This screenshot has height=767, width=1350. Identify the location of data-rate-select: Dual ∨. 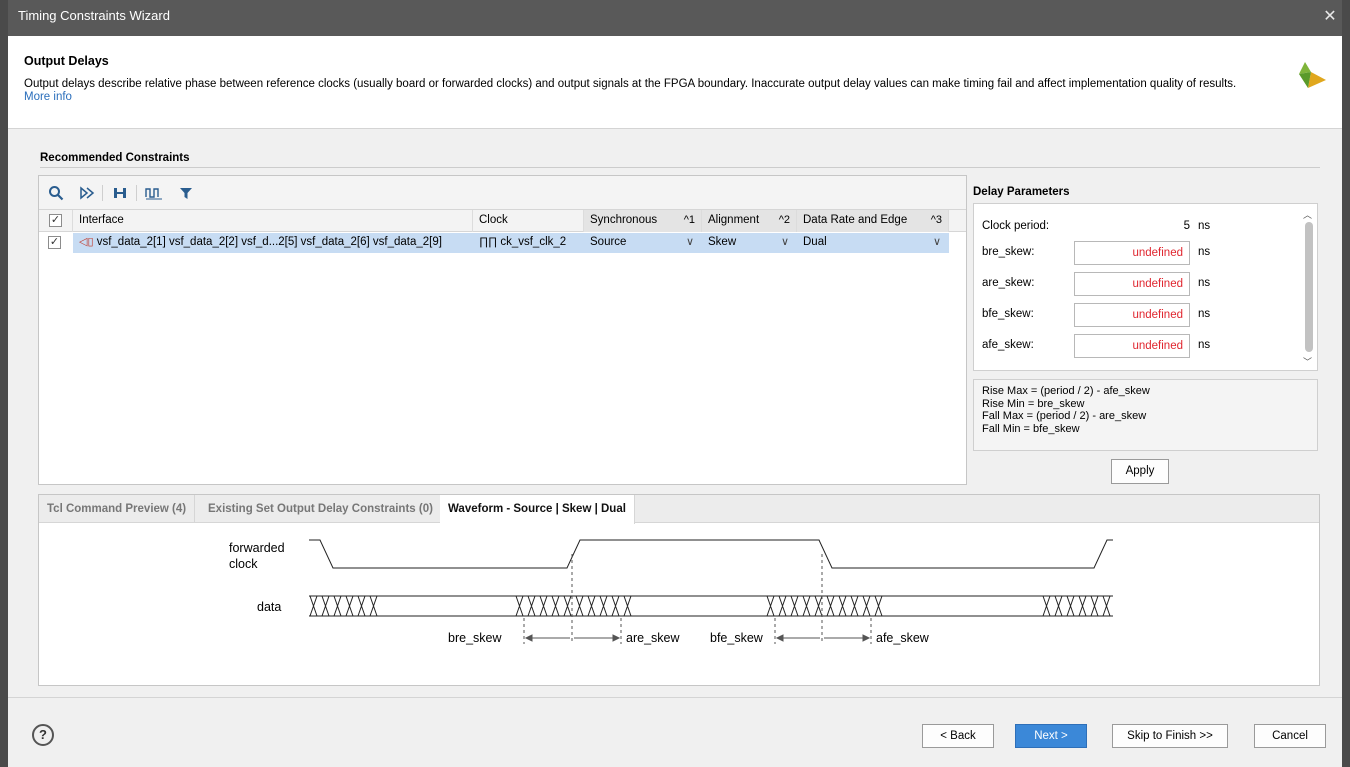
(873, 243).